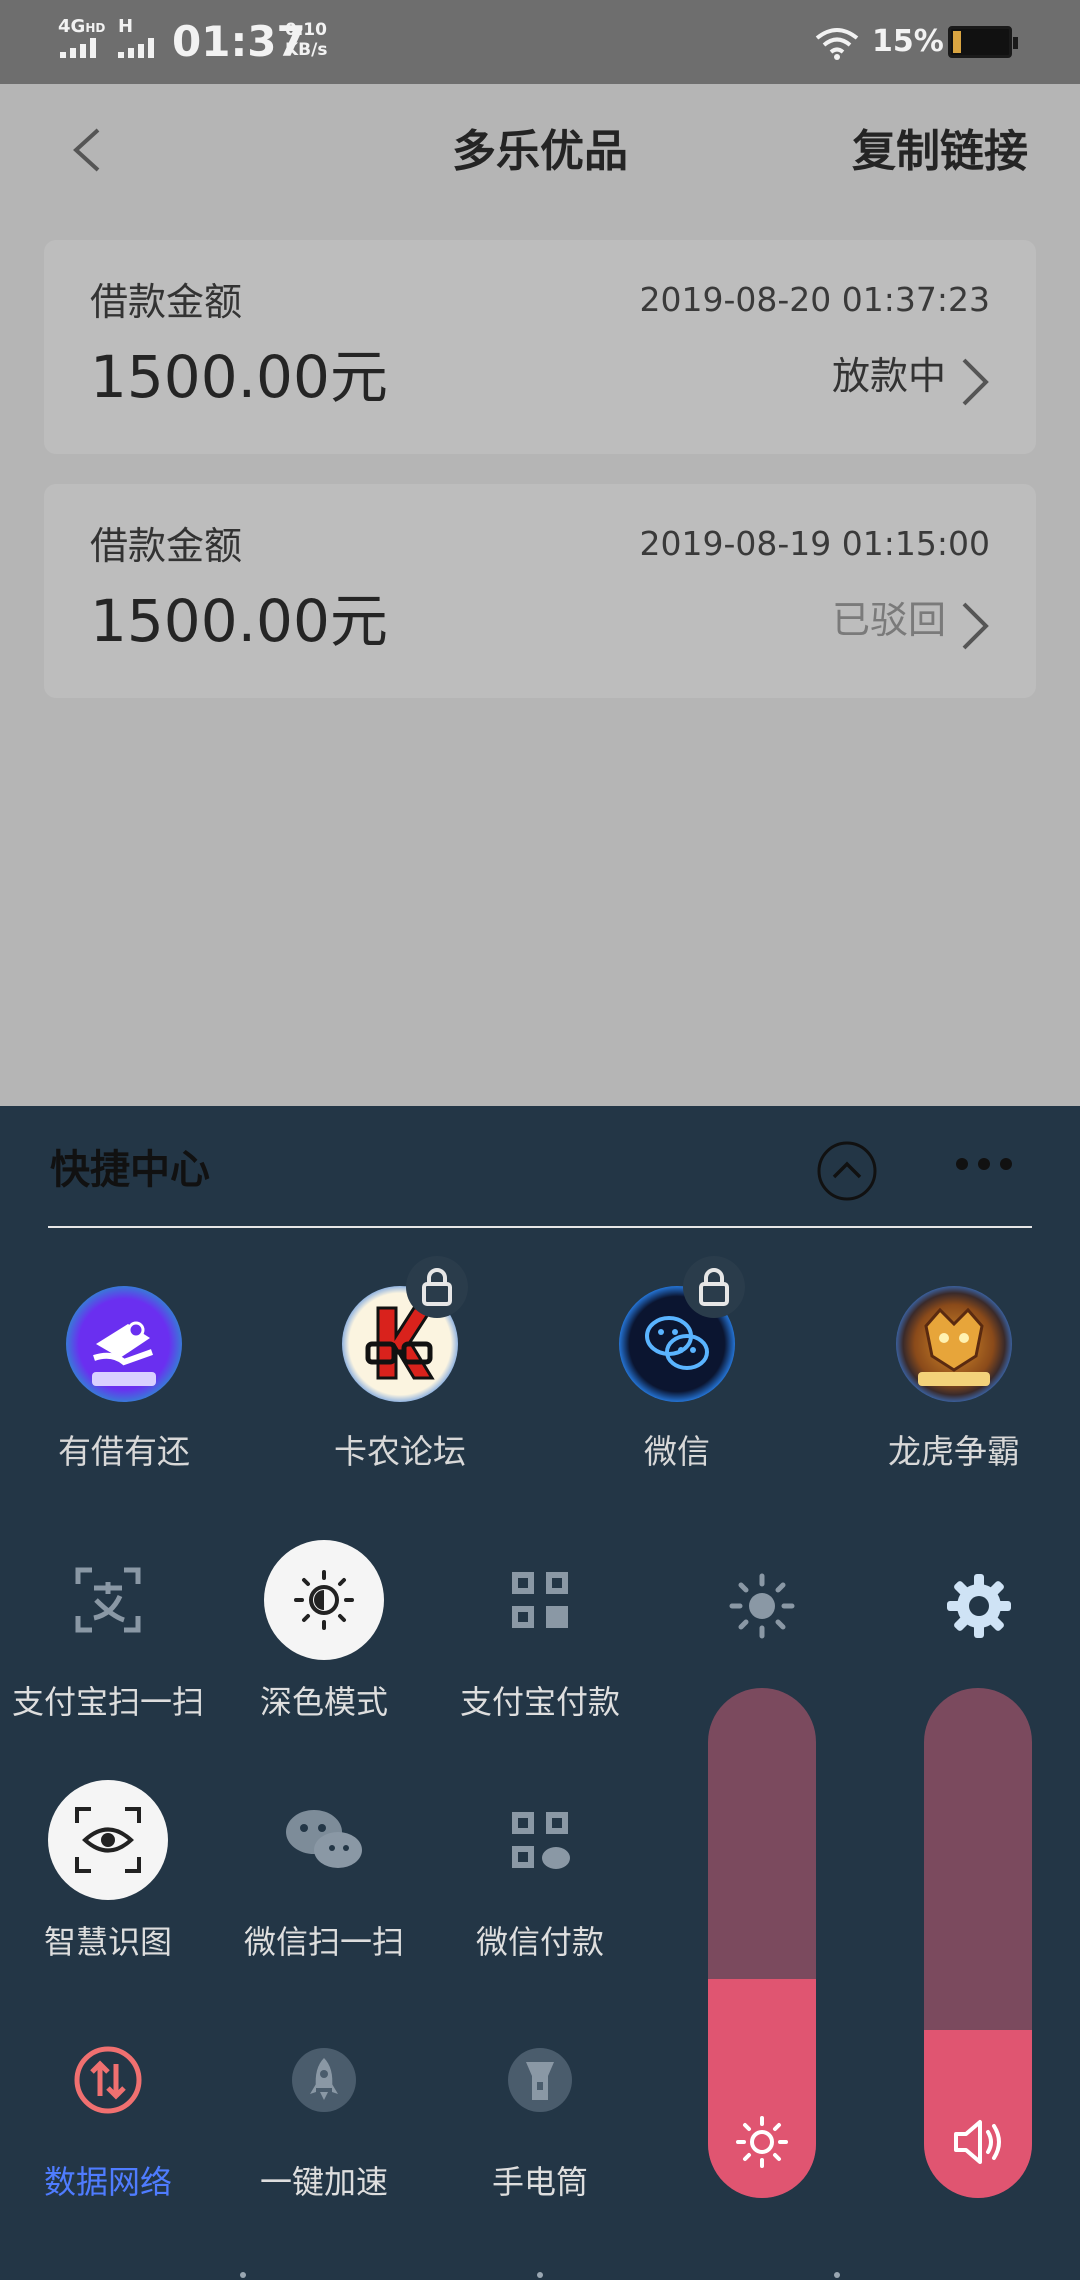 This screenshot has width=1080, height=2280. I want to click on app-shortcut-longhu: 龙虎争霸, so click(954, 1380).